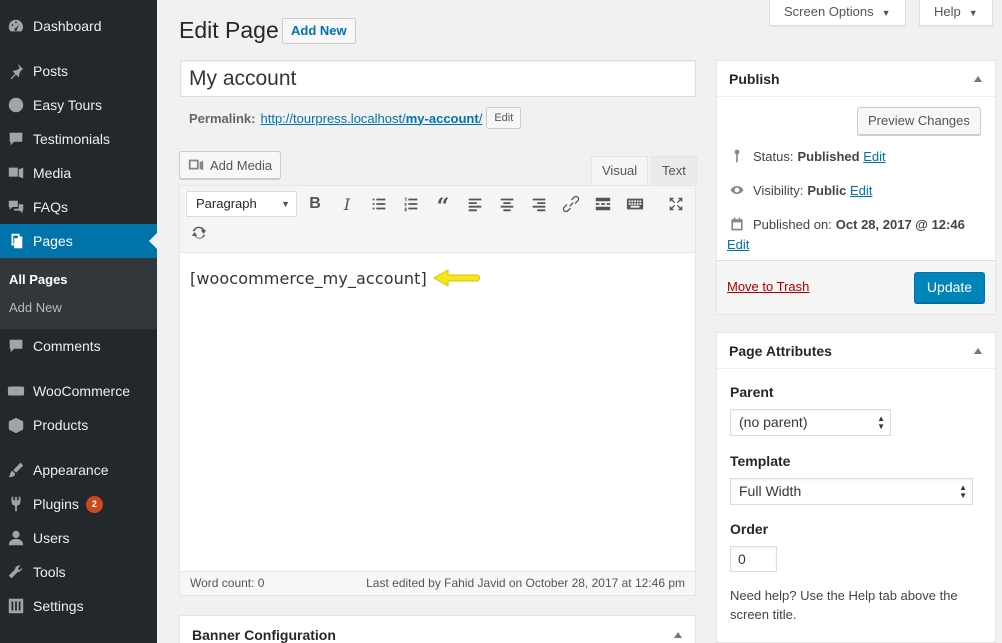 This screenshot has height=643, width=1002. I want to click on format-select: Paragraph ▼, so click(241, 204).